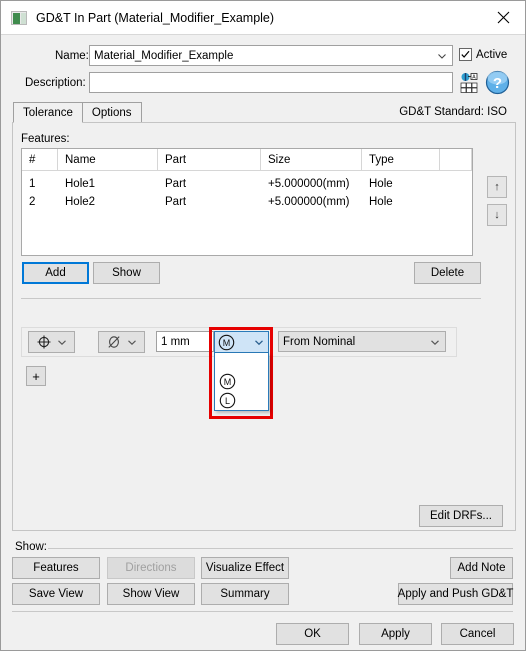 The height and width of the screenshot is (651, 526). I want to click on cell-index: 2, so click(32, 202).